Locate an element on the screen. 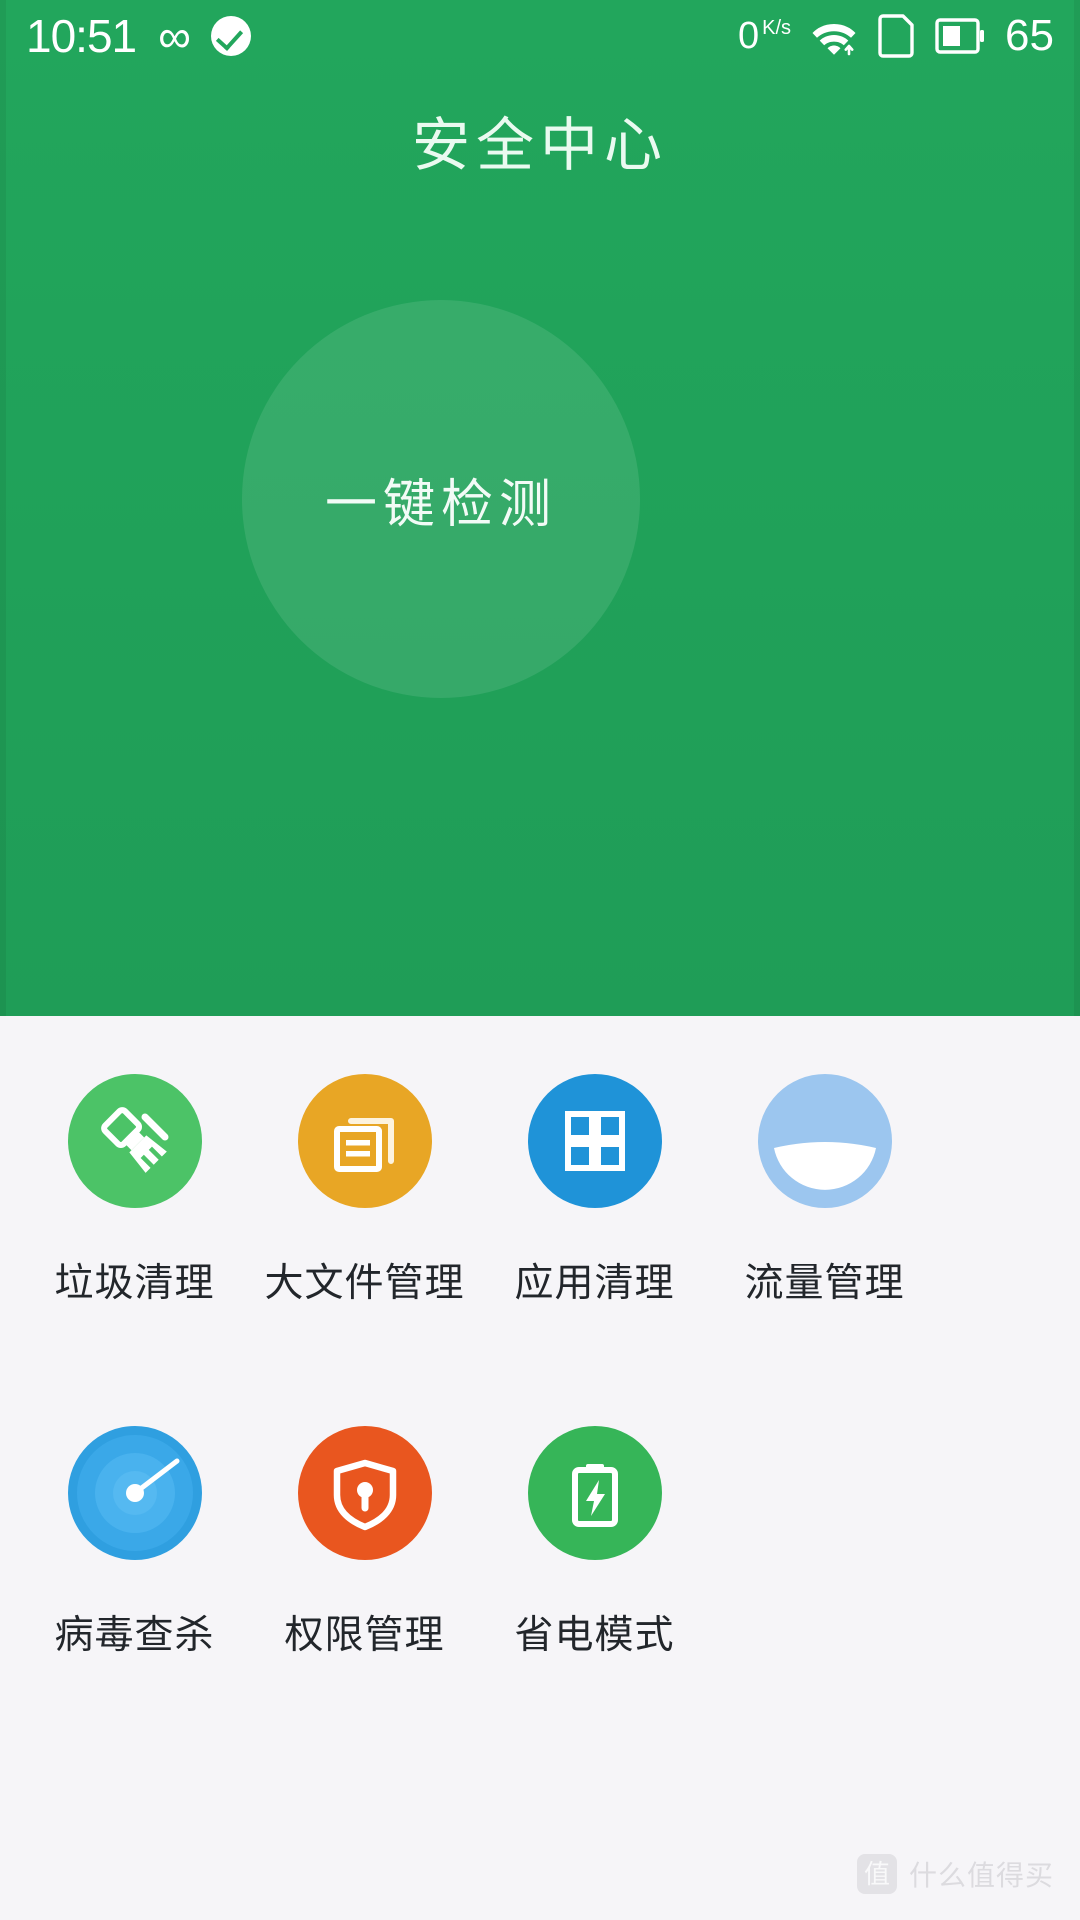 The width and height of the screenshot is (1080, 1920). network-speed-value: 0 is located at coordinates (749, 36).